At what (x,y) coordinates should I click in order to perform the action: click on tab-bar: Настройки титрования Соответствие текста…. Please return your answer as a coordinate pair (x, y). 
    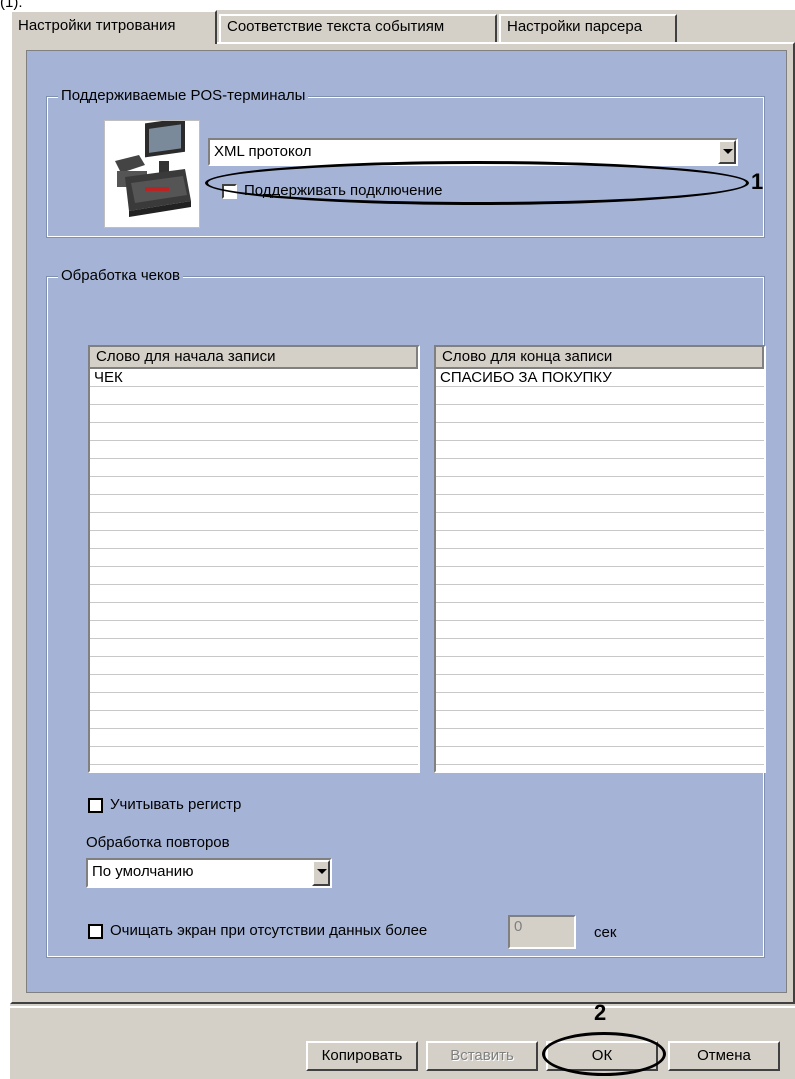
    Looking at the image, I should click on (402, 27).